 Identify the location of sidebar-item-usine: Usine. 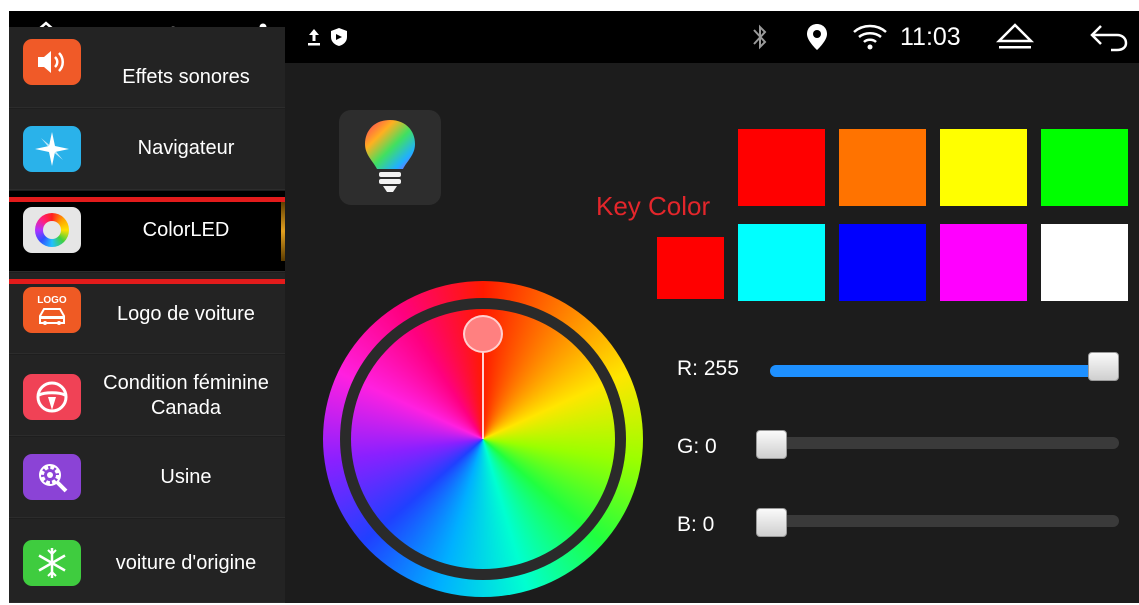
(147, 477).